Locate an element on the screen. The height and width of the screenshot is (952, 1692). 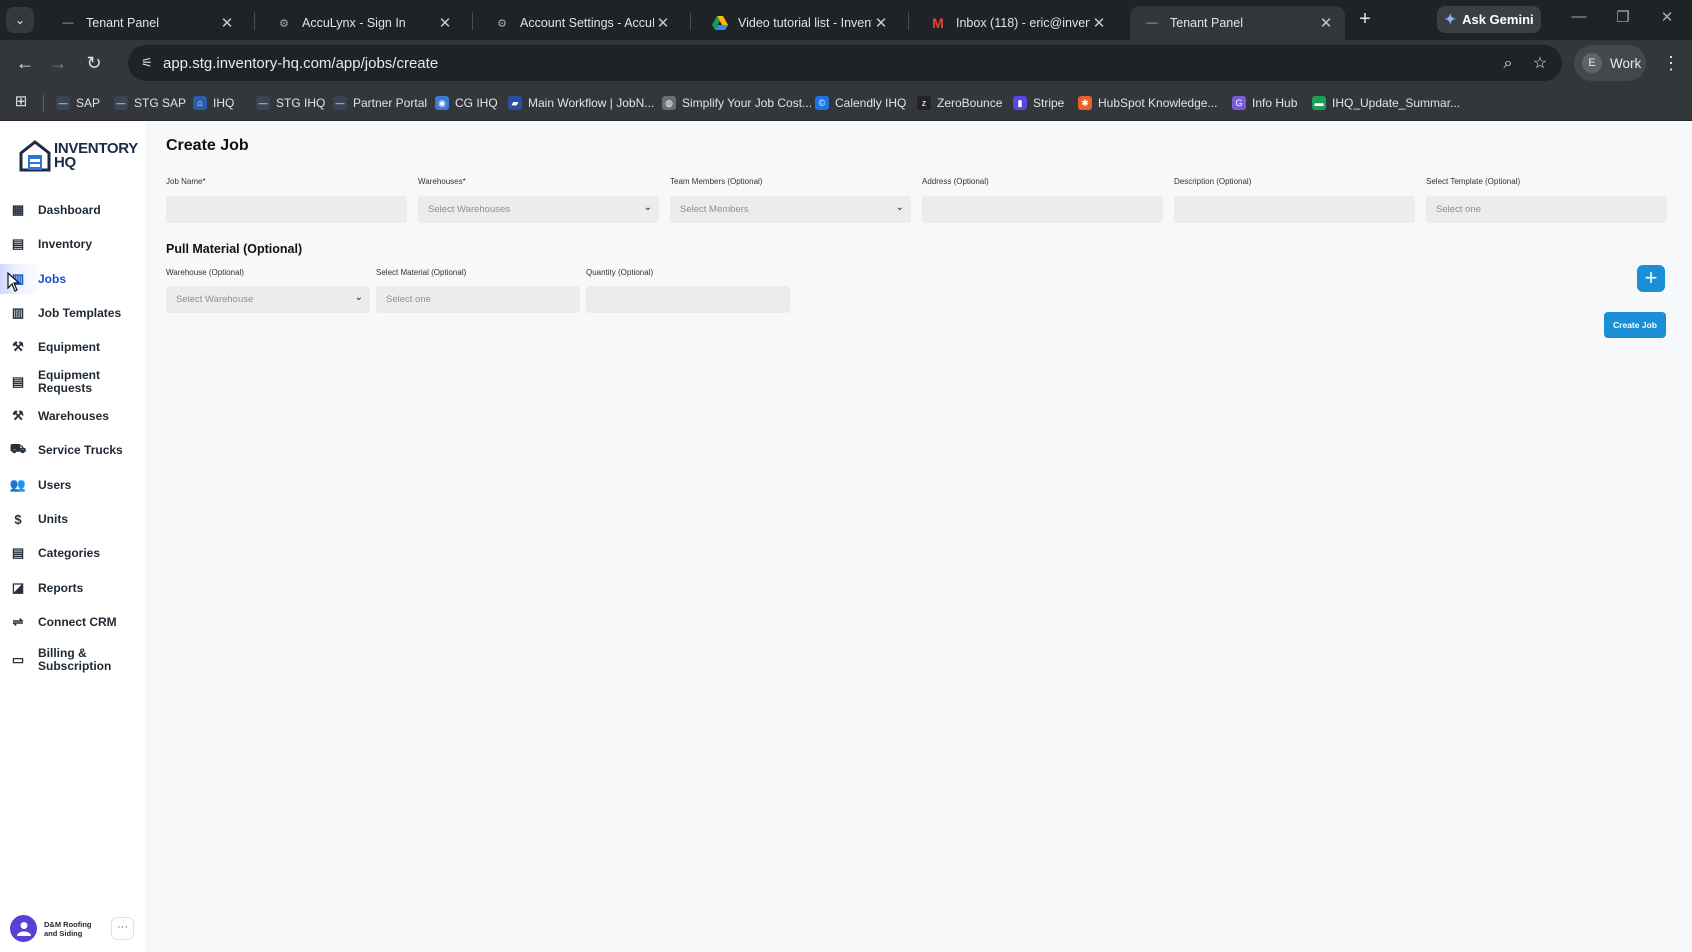
new-tab-button: + is located at coordinates (1365, 20).